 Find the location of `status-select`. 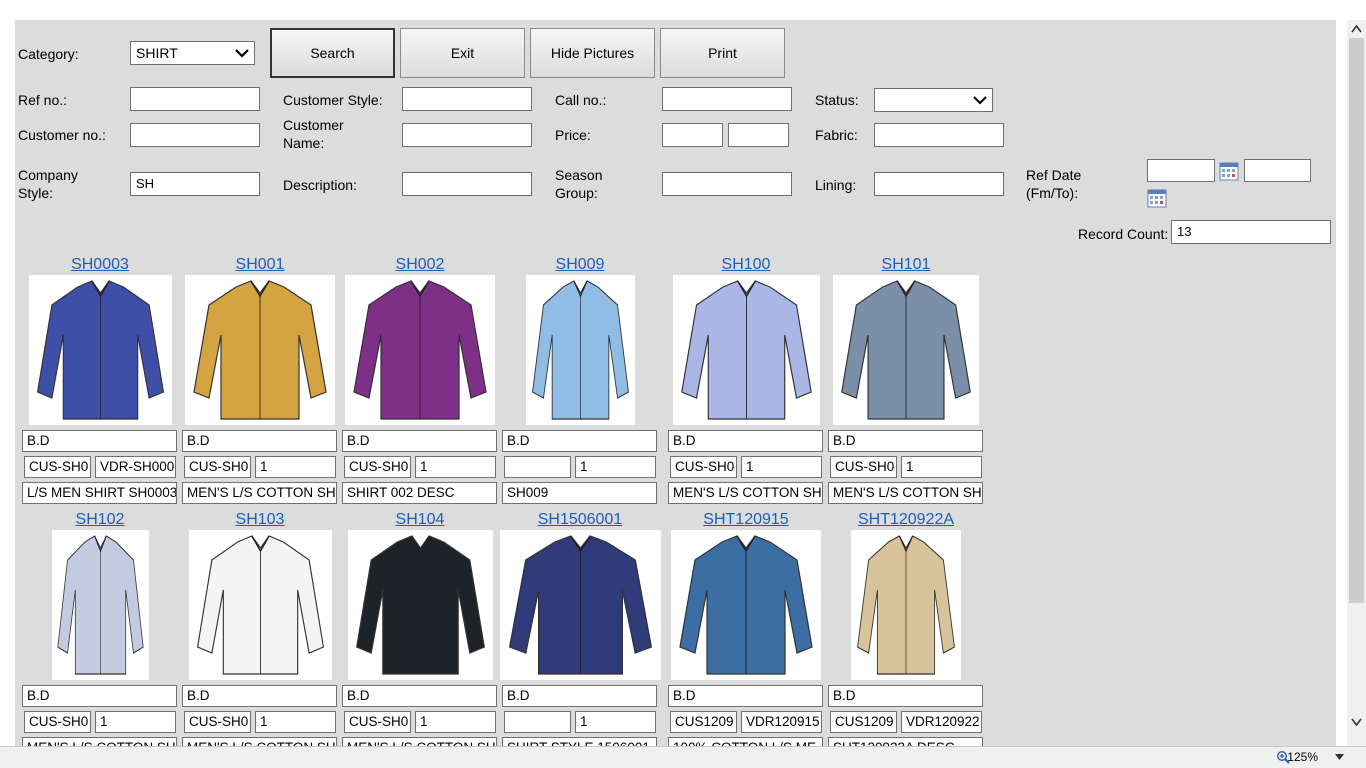

status-select is located at coordinates (933, 100).